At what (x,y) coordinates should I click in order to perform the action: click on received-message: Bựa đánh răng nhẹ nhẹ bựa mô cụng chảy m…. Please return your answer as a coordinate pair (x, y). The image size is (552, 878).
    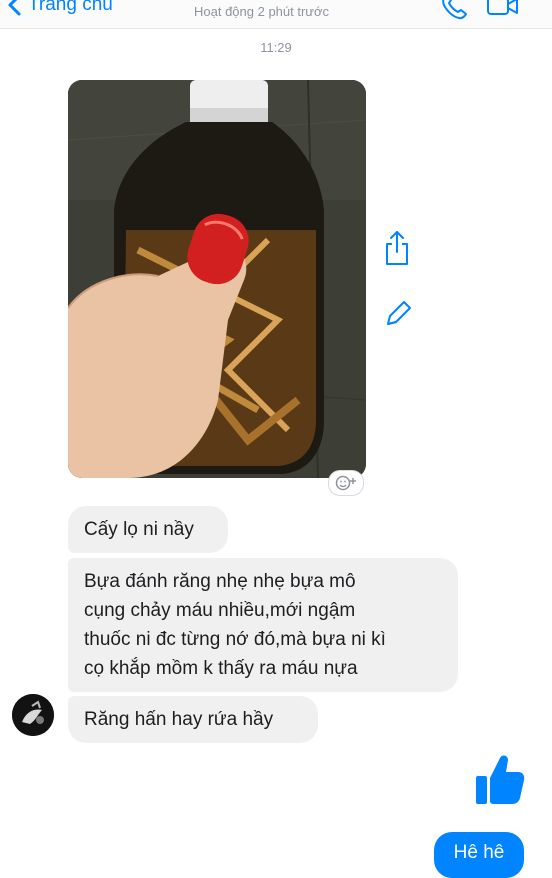
    Looking at the image, I should click on (263, 625).